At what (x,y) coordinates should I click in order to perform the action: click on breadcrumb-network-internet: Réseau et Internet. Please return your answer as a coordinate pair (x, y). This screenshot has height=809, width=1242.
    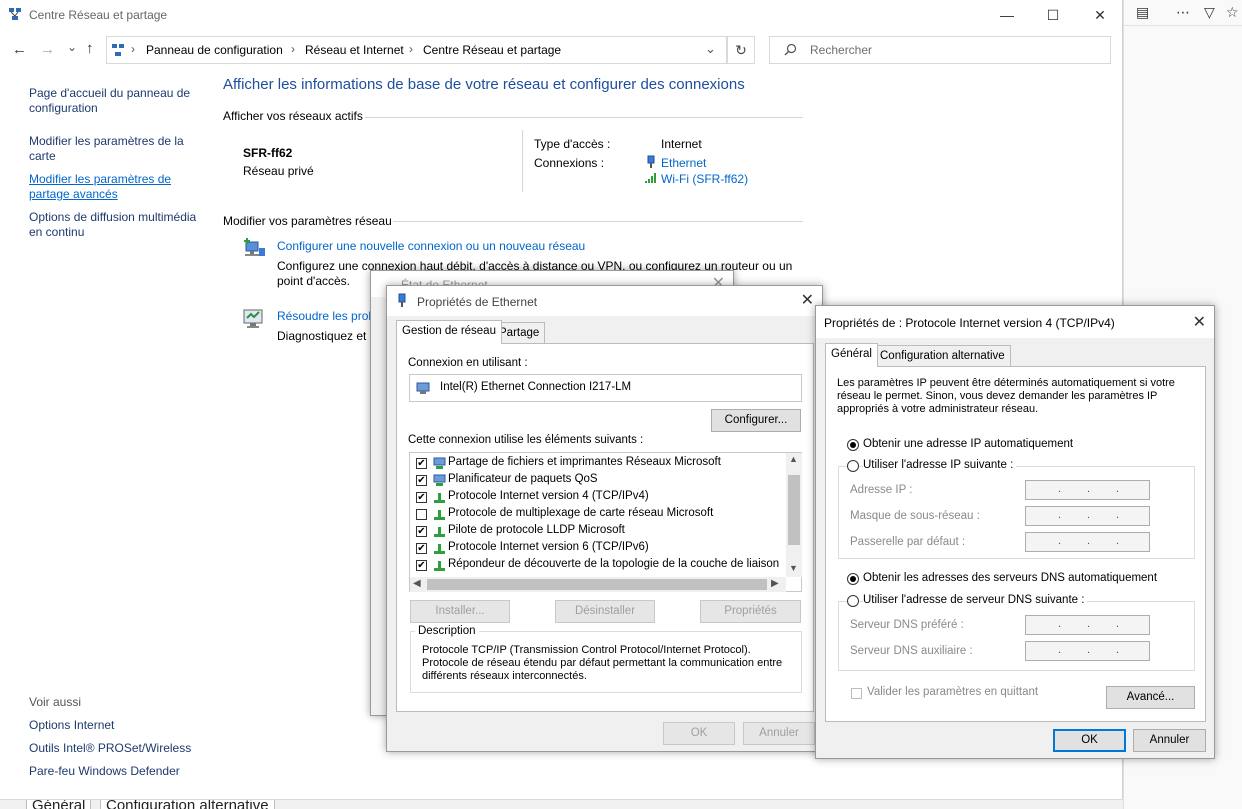
    Looking at the image, I should click on (354, 50).